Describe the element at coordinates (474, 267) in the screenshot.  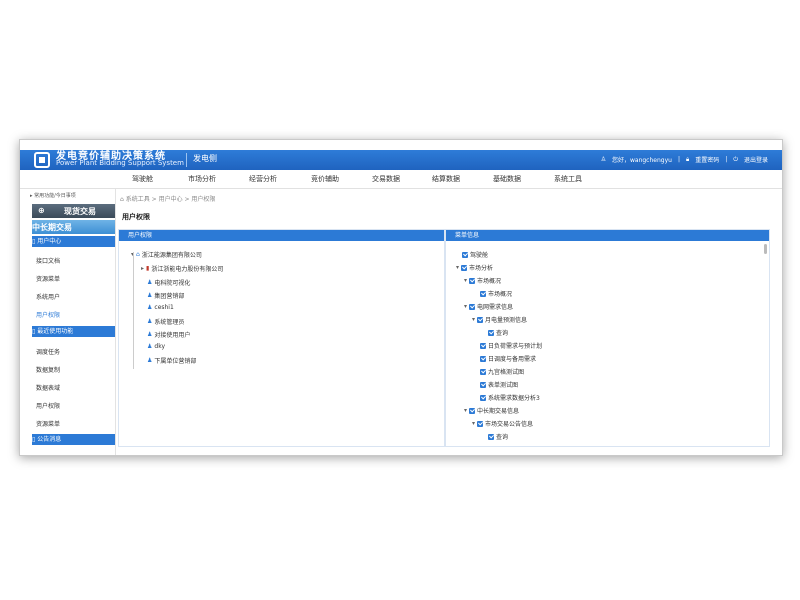
I see `menu-node: ▾ 市场分析` at that location.